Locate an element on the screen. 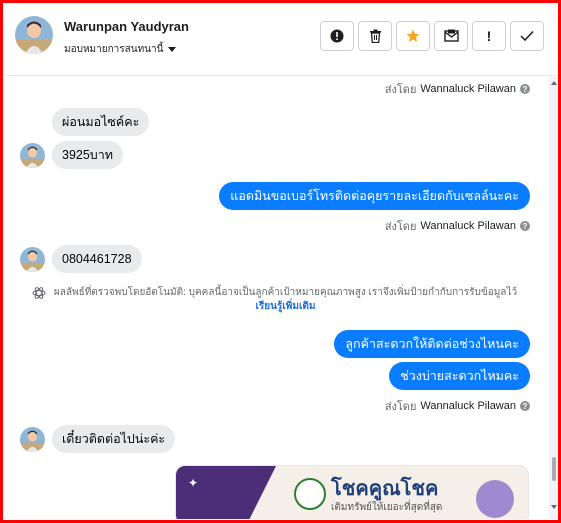 The height and width of the screenshot is (523, 561). assign-label: มอบหมายการสนทนานี้ is located at coordinates (114, 49).